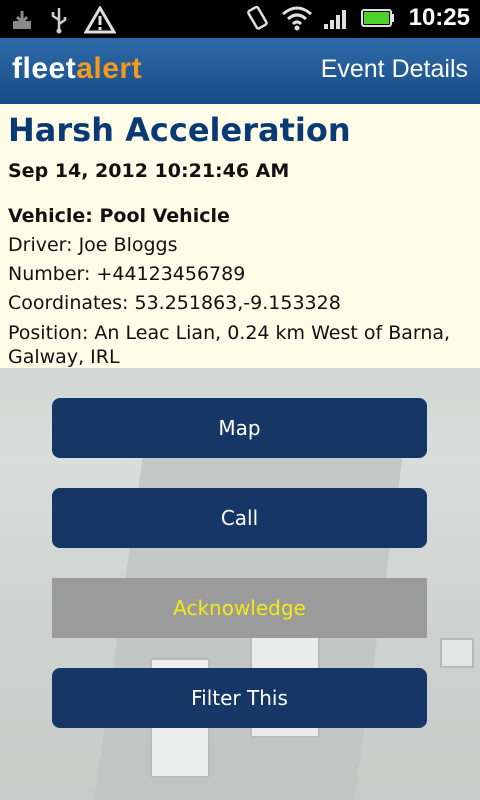 The image size is (480, 800). Describe the element at coordinates (457, 653) in the screenshot. I see `photo-car` at that location.